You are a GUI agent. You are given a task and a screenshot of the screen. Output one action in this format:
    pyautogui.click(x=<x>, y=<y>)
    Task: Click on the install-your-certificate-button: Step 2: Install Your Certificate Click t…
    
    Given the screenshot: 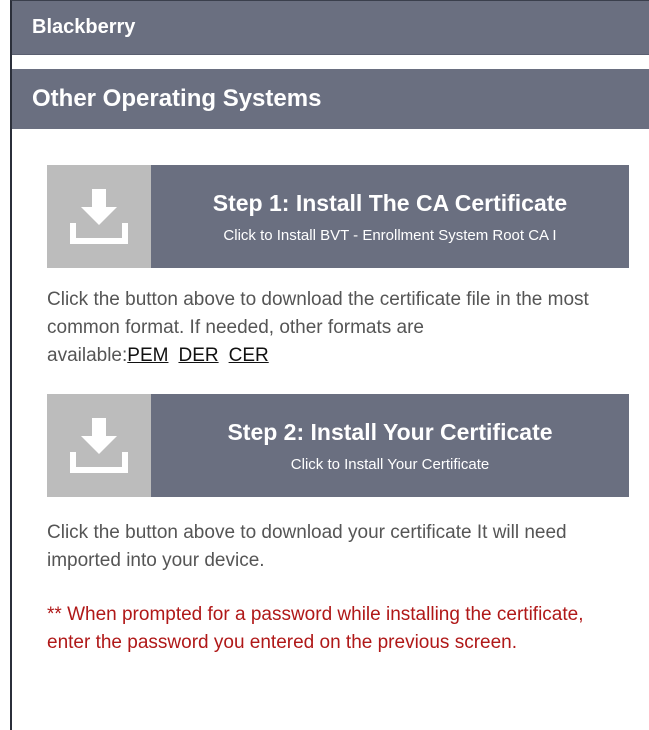 What is the action you would take?
    pyautogui.click(x=338, y=445)
    